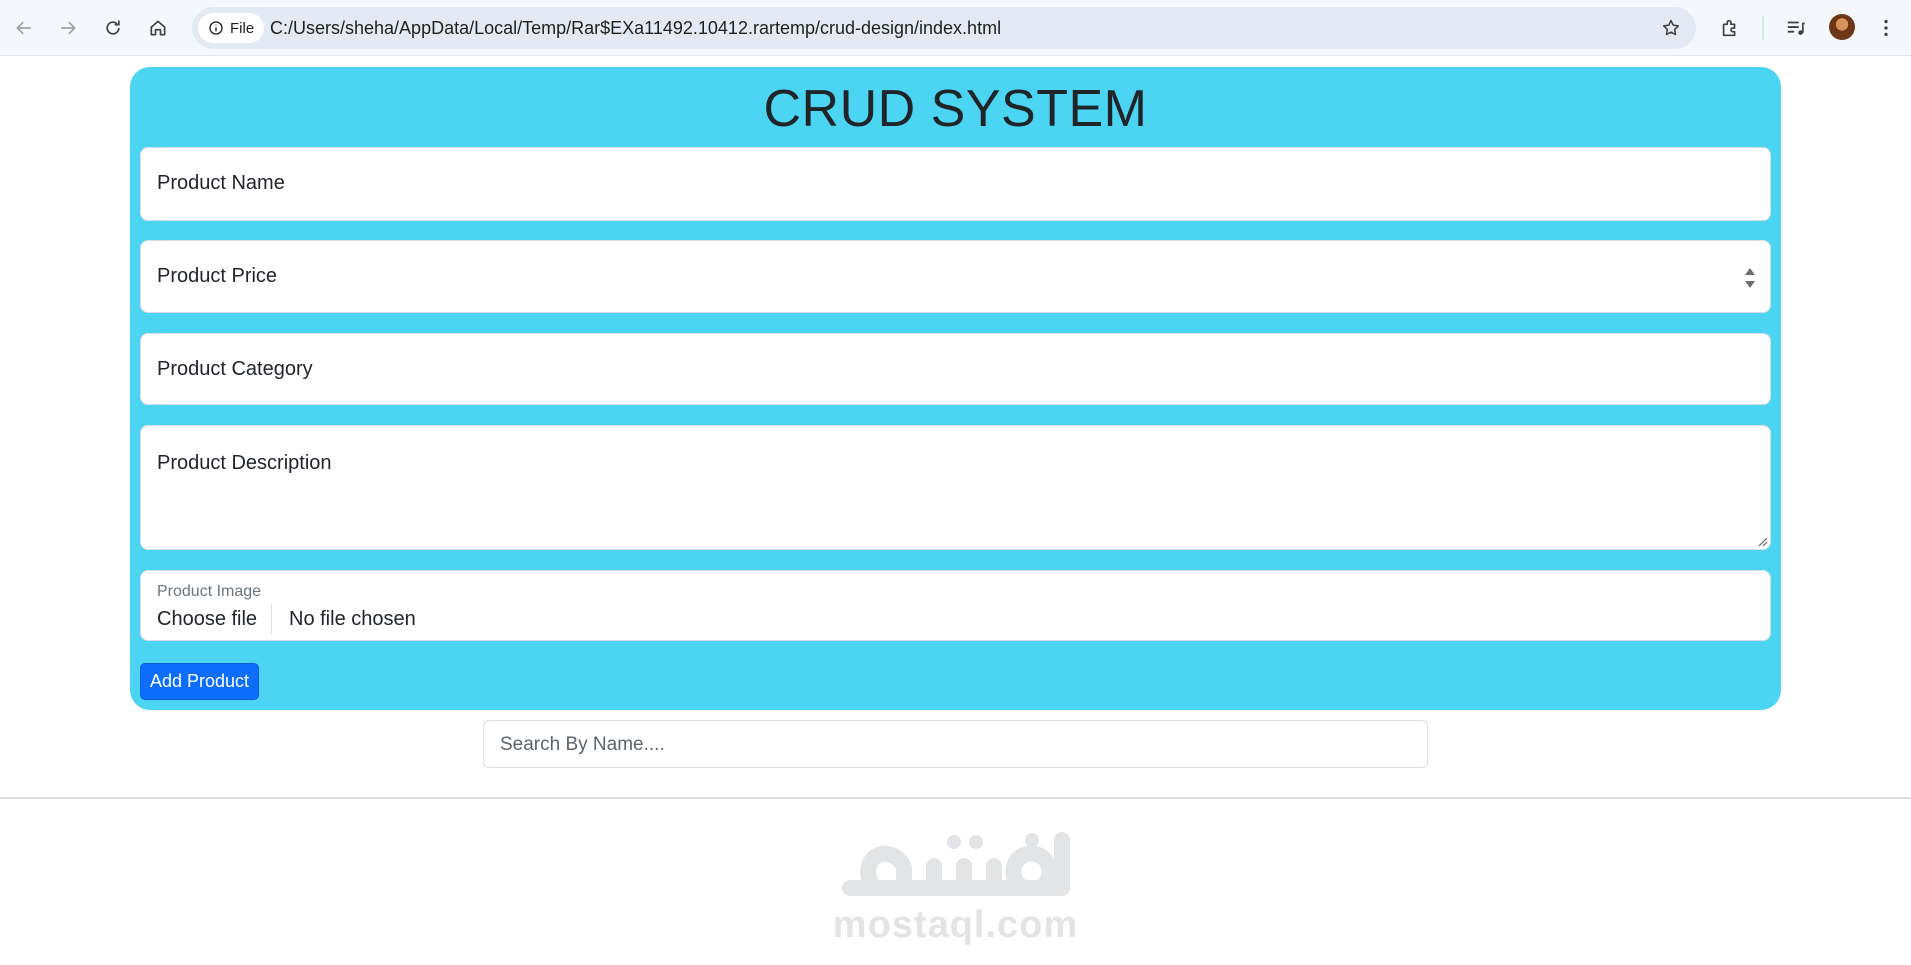  I want to click on page-title: CRUD SYSTEM, so click(955, 109).